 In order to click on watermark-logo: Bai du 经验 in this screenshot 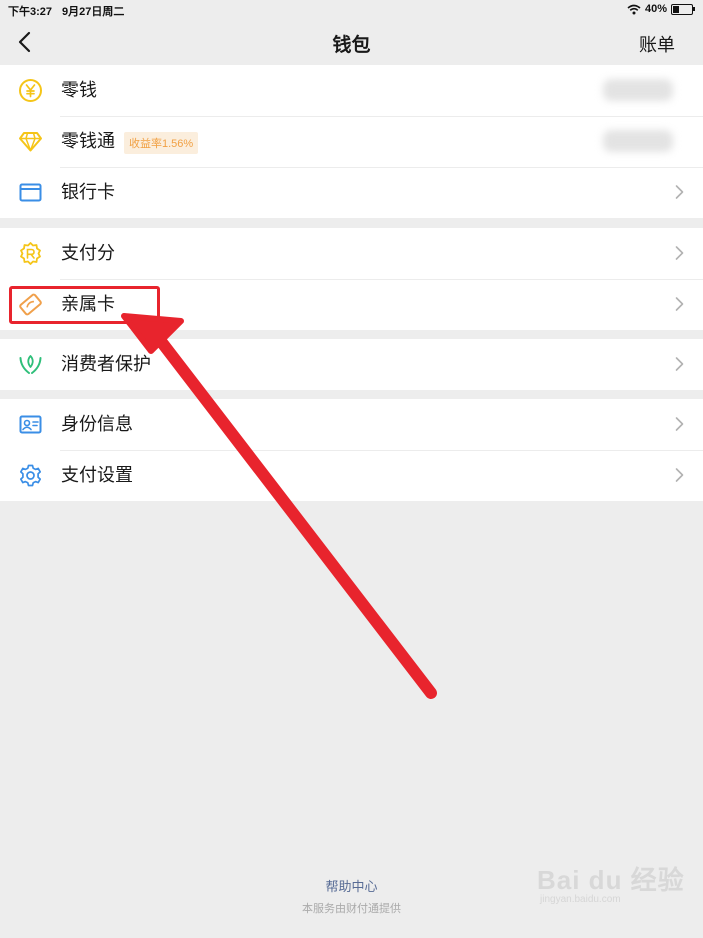, I will do `click(611, 880)`.